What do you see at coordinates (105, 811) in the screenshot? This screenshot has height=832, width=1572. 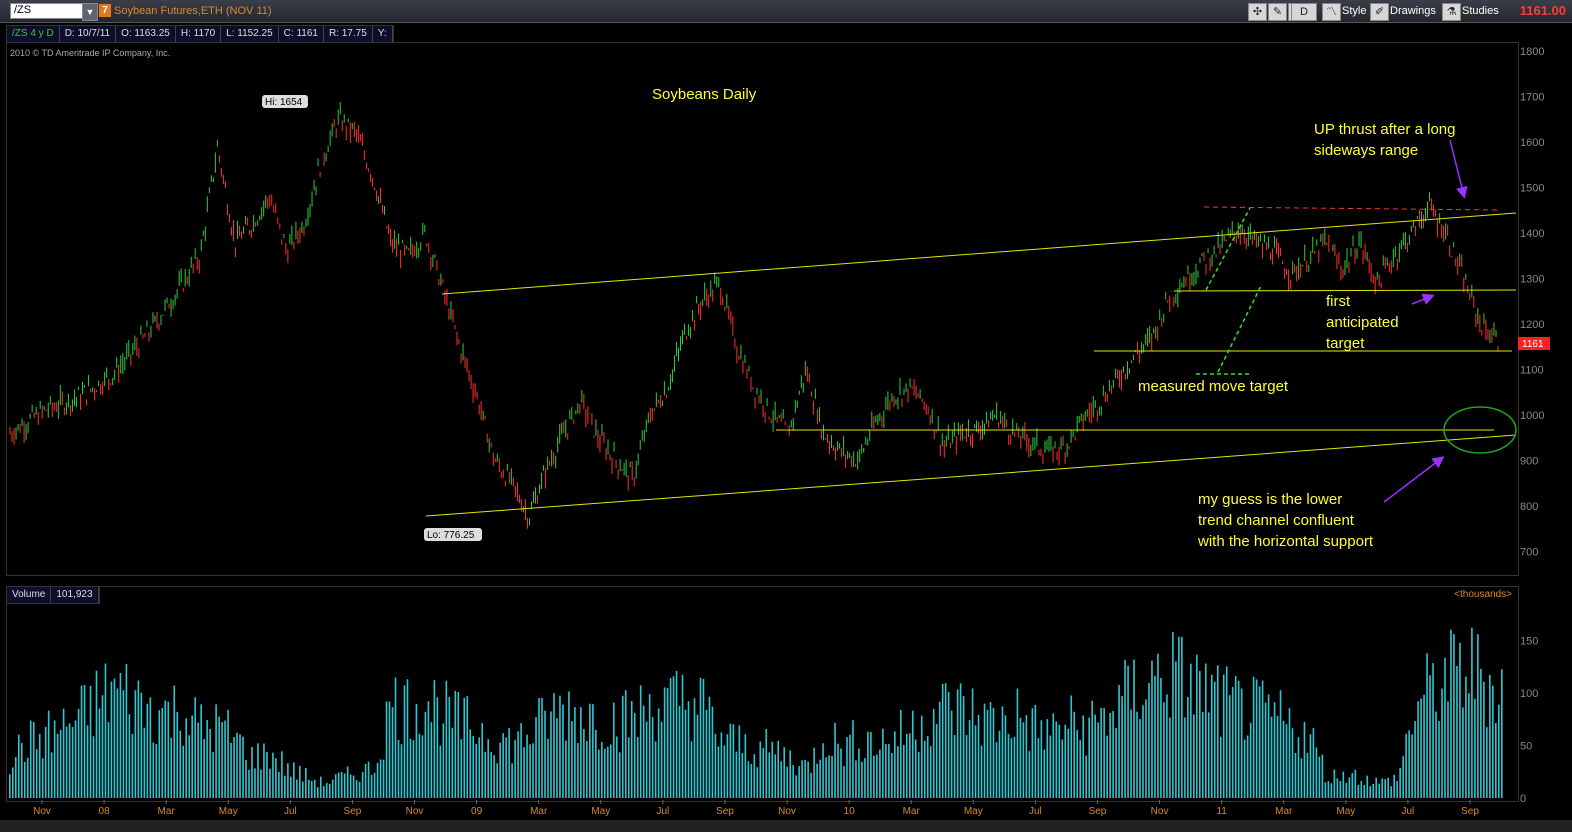 I see `time-tick-label: 08` at bounding box center [105, 811].